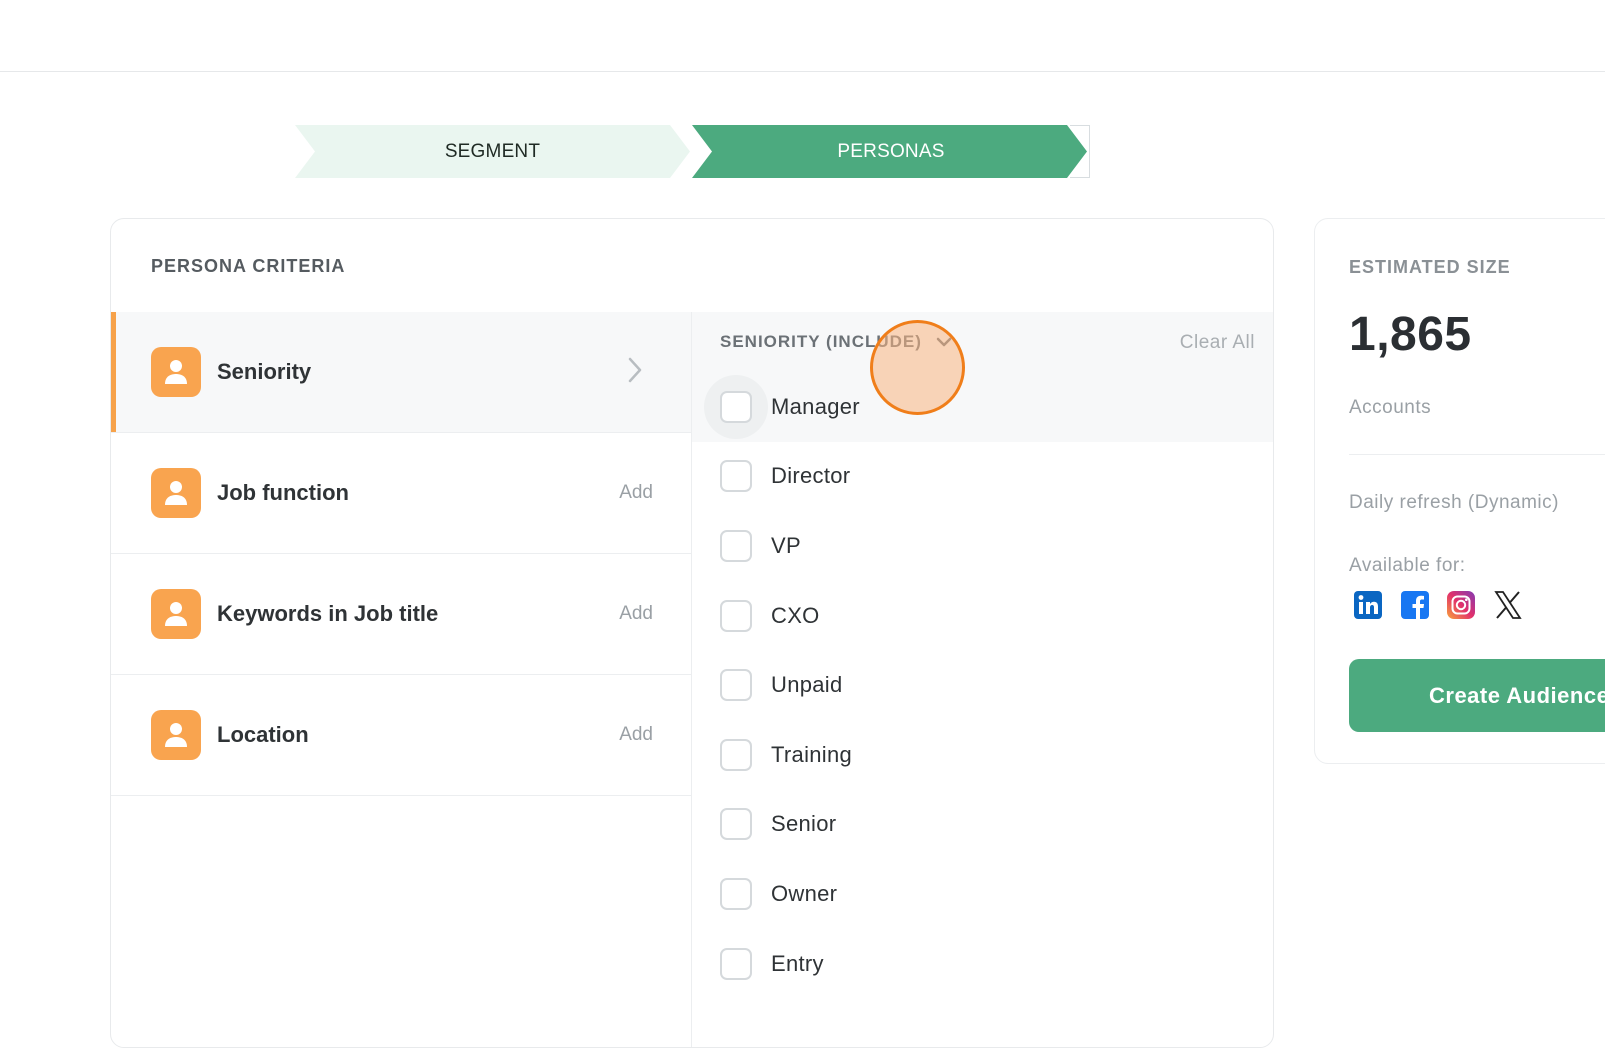 This screenshot has width=1605, height=1048. I want to click on option-unpaid: Unpaid, so click(982, 685).